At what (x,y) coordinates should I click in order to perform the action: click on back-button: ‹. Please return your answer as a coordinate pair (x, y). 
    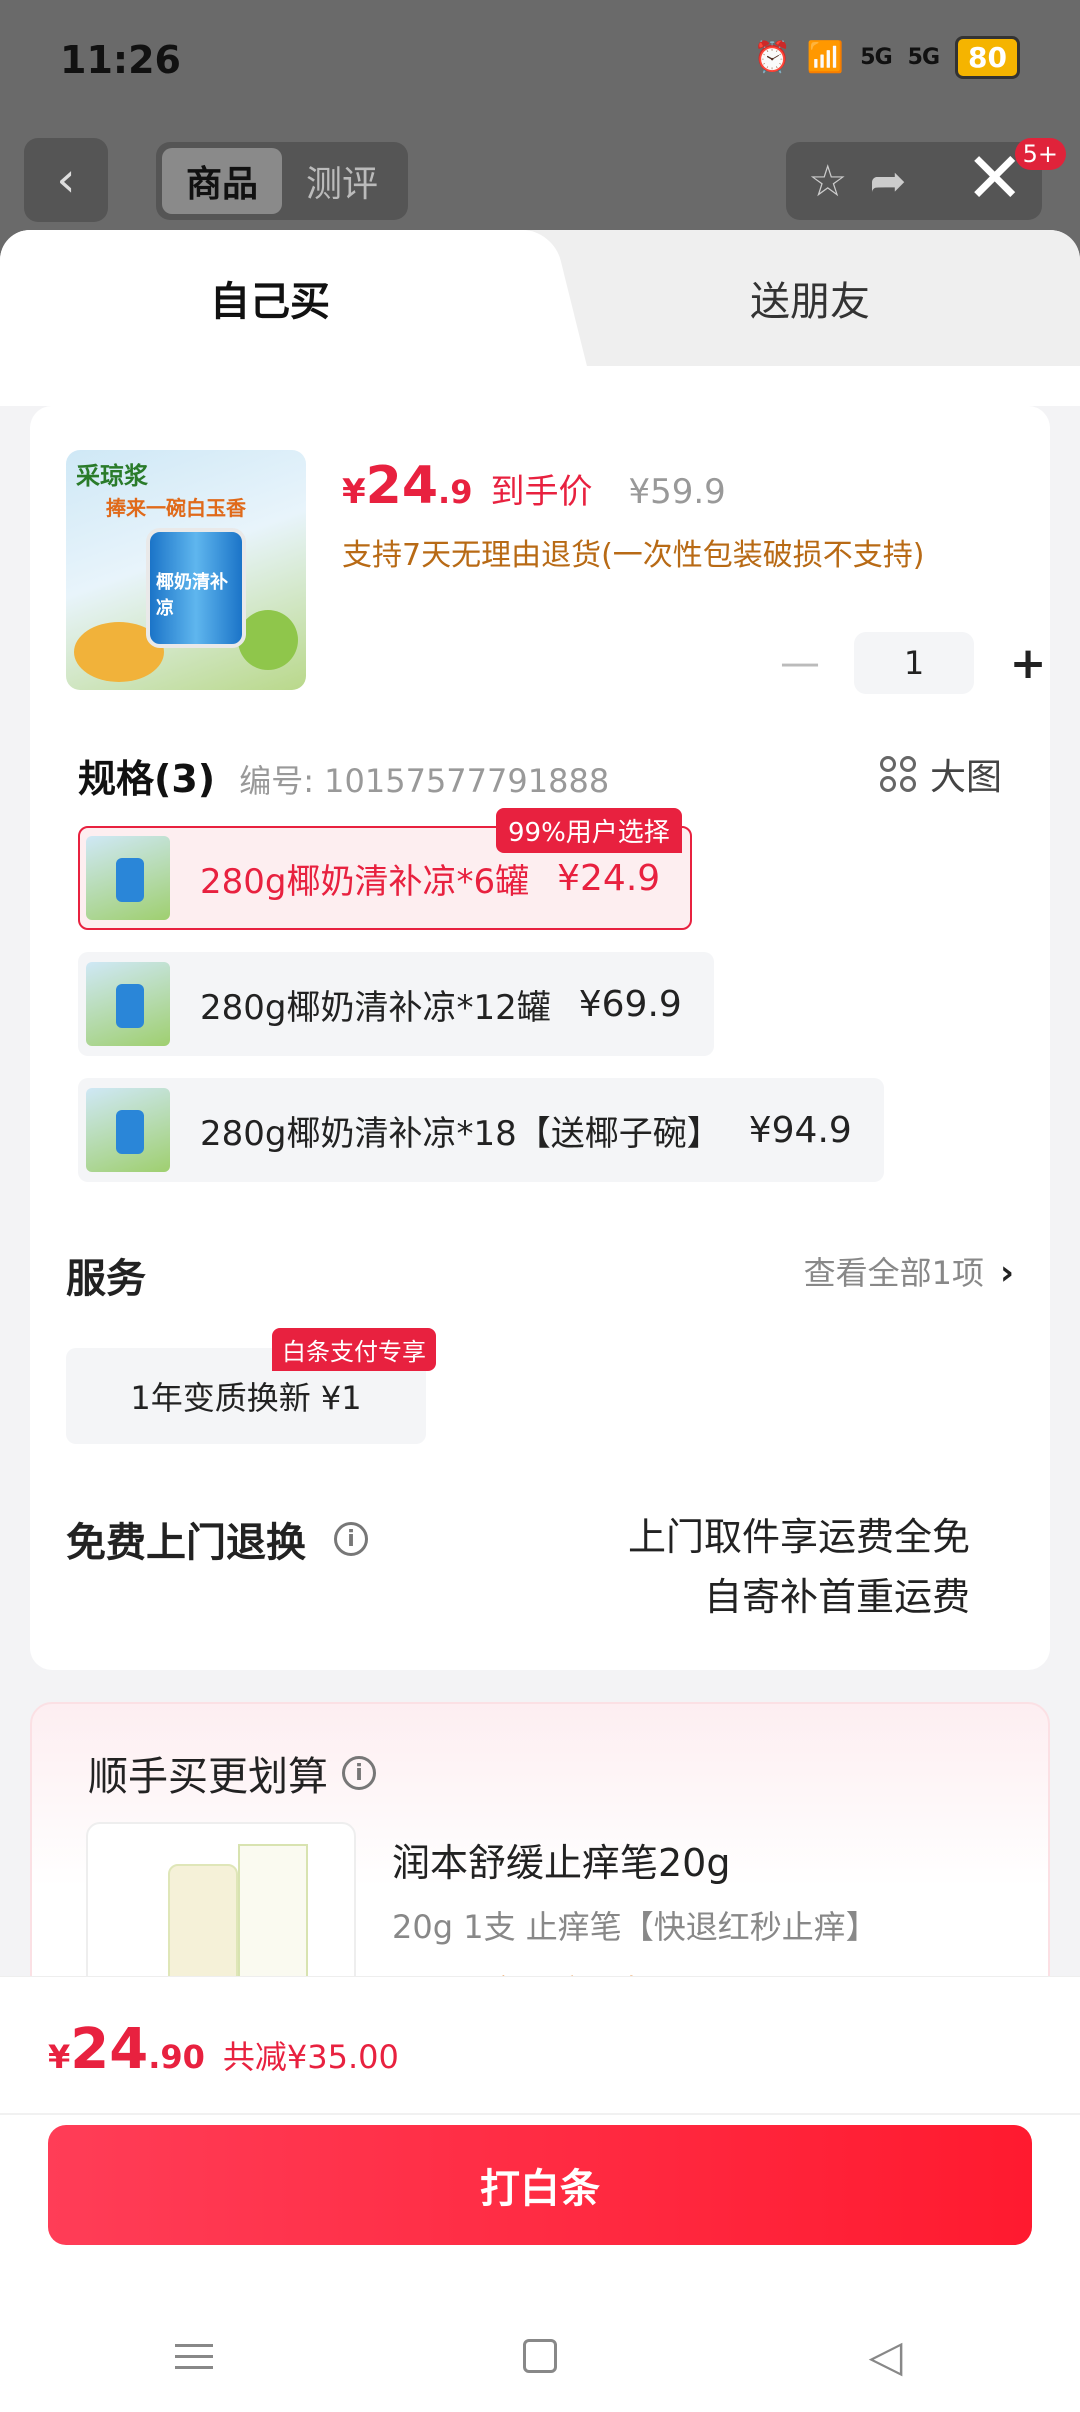
    Looking at the image, I should click on (66, 180).